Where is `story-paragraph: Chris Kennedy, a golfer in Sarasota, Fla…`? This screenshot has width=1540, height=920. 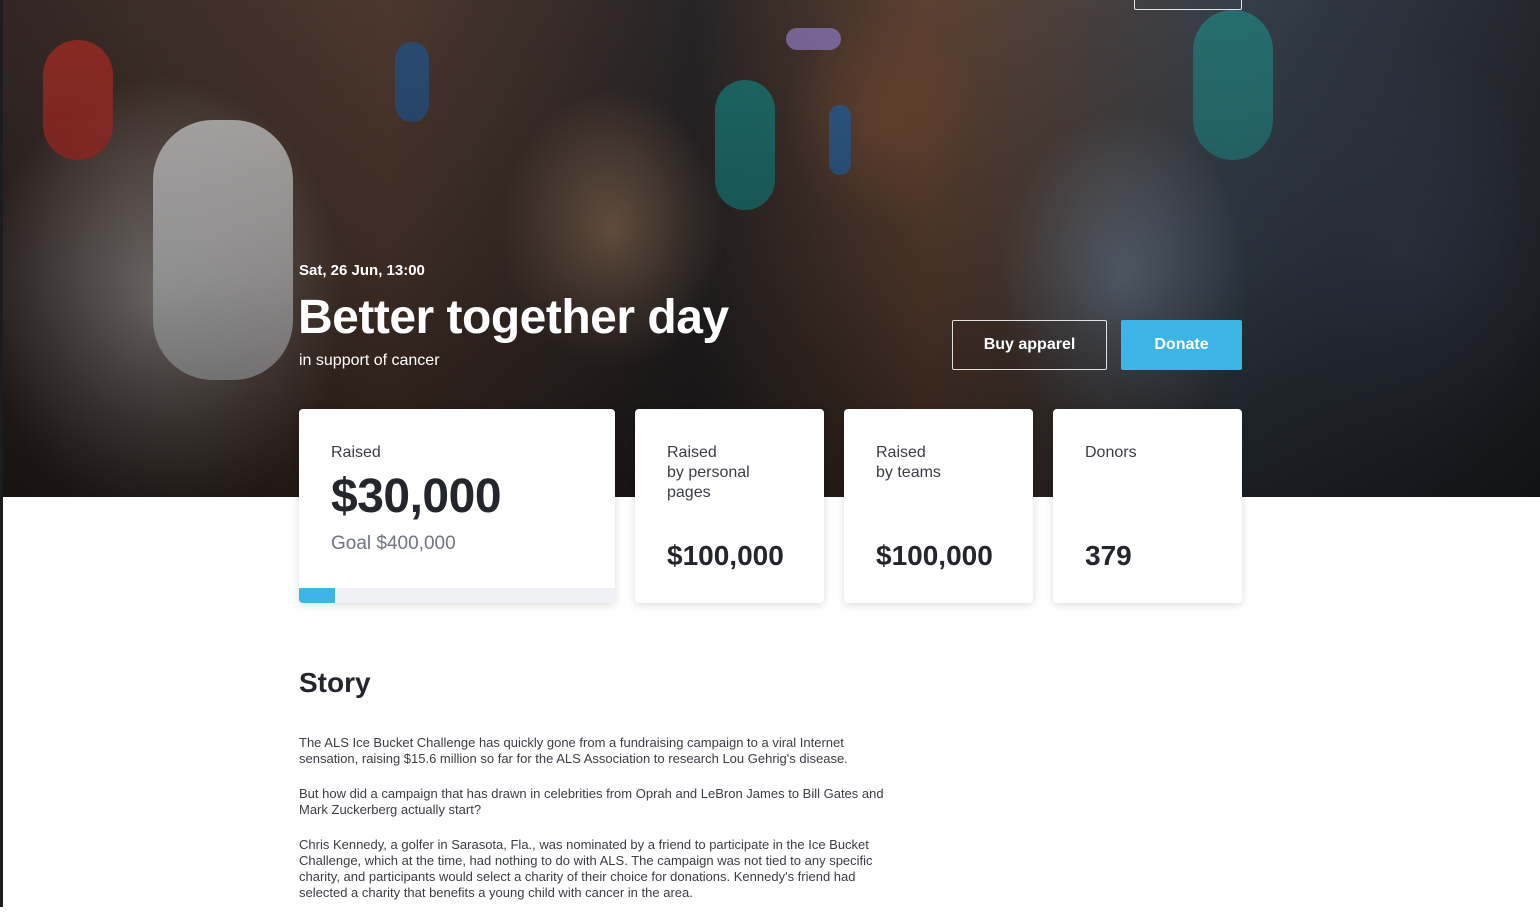 story-paragraph: Chris Kennedy, a golfer in Sarasota, Fla… is located at coordinates (586, 868).